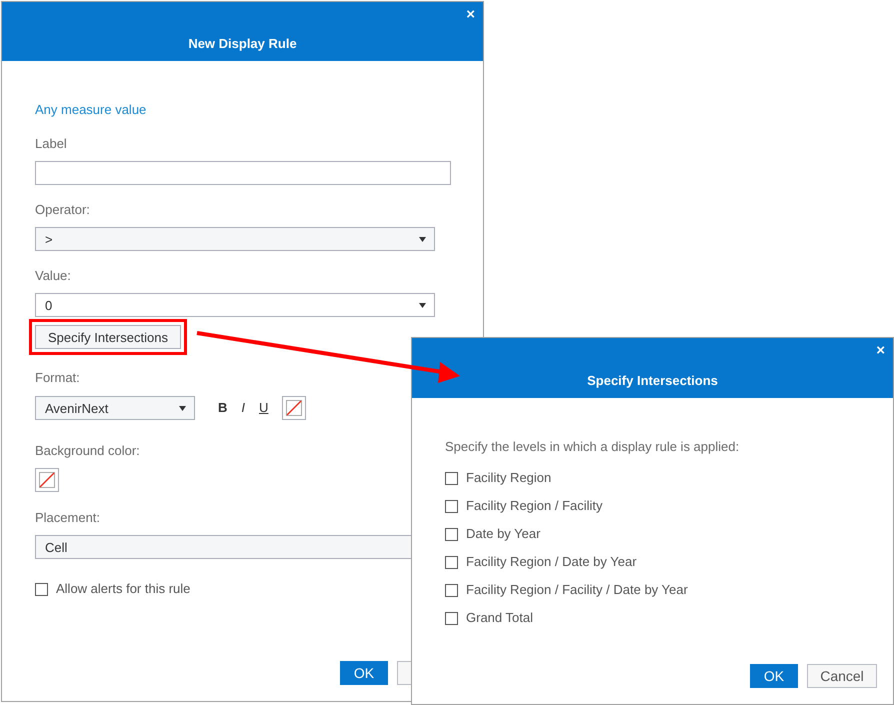 The width and height of the screenshot is (894, 705). Describe the element at coordinates (90, 110) in the screenshot. I see `measure-link: Any measure value` at that location.